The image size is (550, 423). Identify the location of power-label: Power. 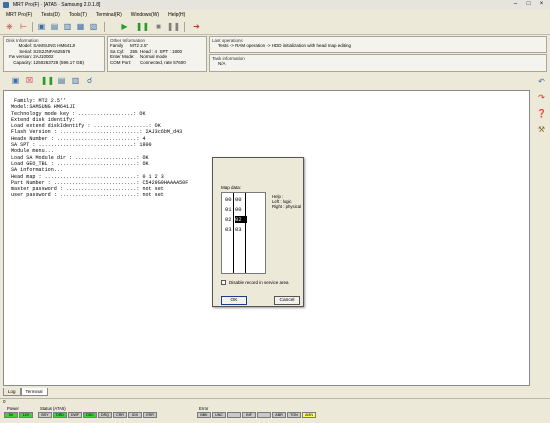
(13, 408).